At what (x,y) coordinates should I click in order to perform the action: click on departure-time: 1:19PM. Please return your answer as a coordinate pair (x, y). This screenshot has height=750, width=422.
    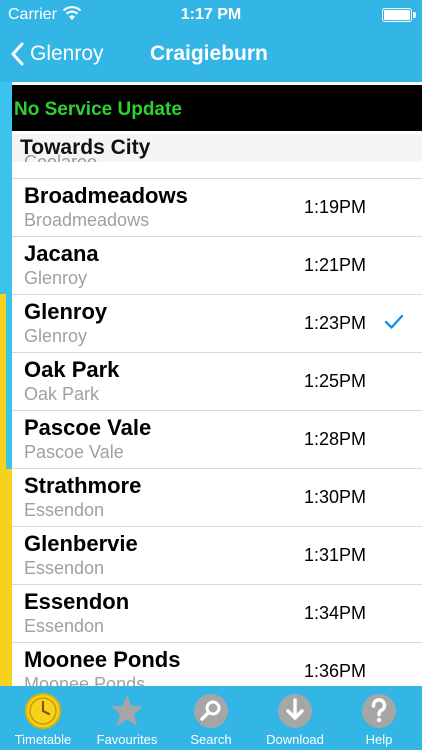
    Looking at the image, I should click on (335, 207).